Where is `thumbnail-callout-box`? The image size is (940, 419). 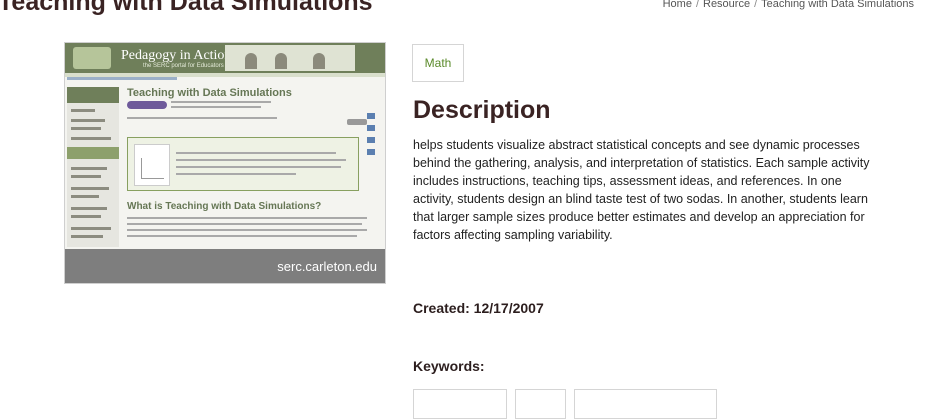 thumbnail-callout-box is located at coordinates (243, 164).